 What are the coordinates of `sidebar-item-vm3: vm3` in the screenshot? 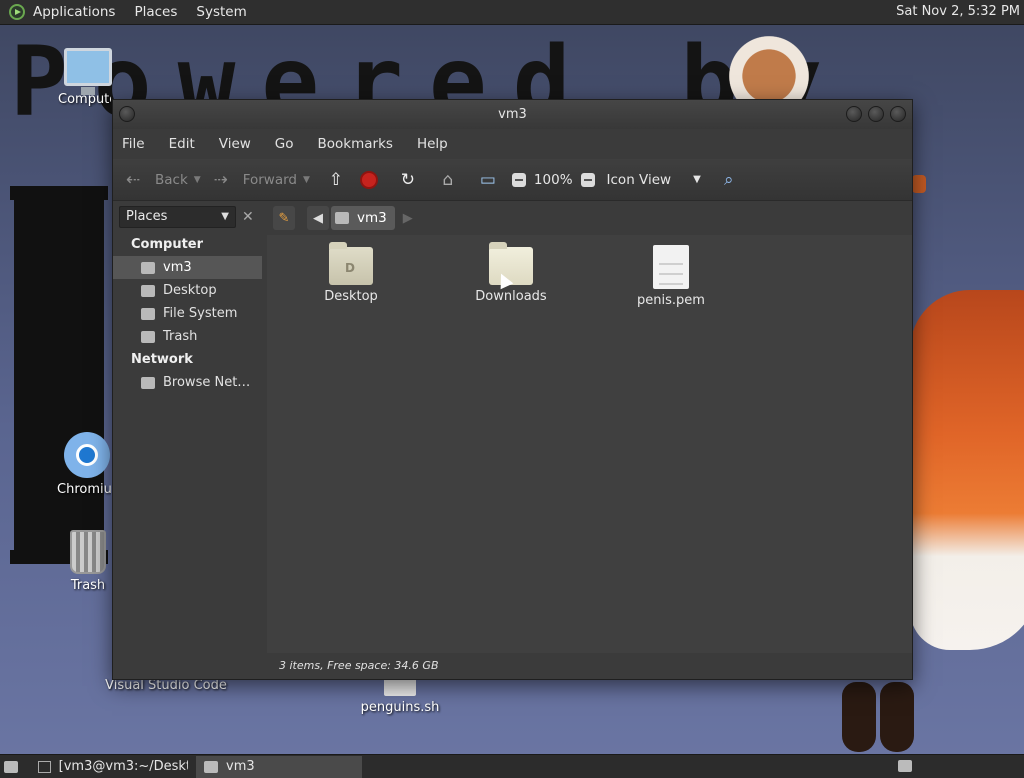 It's located at (187, 267).